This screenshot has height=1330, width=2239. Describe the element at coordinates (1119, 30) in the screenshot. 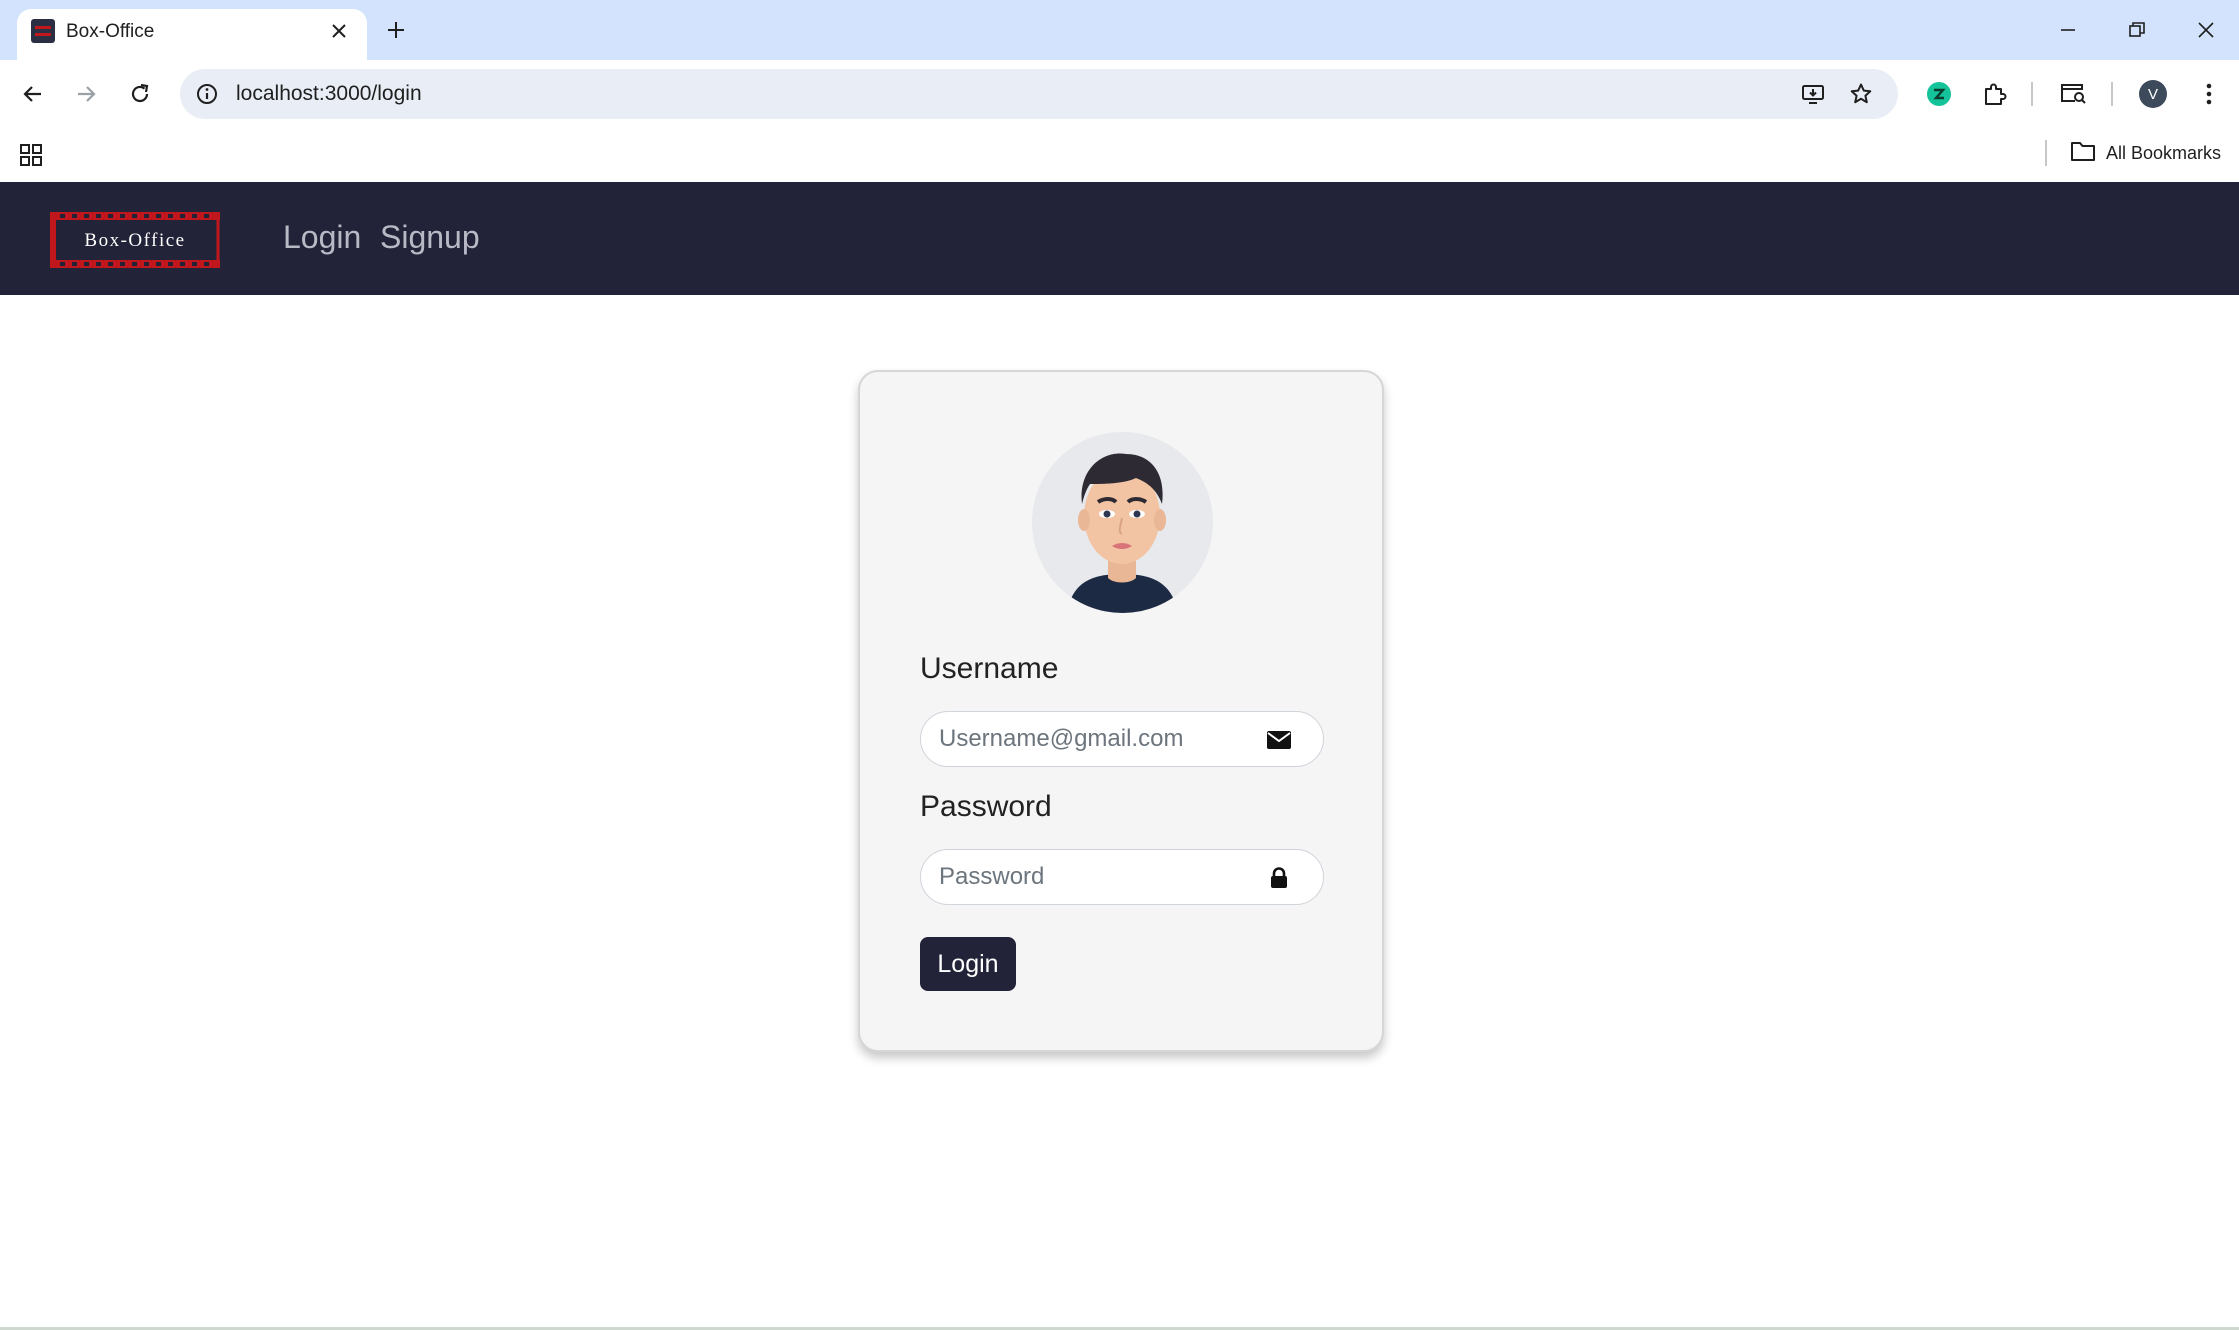

I see `browser-tab-strip: Box-Office` at that location.